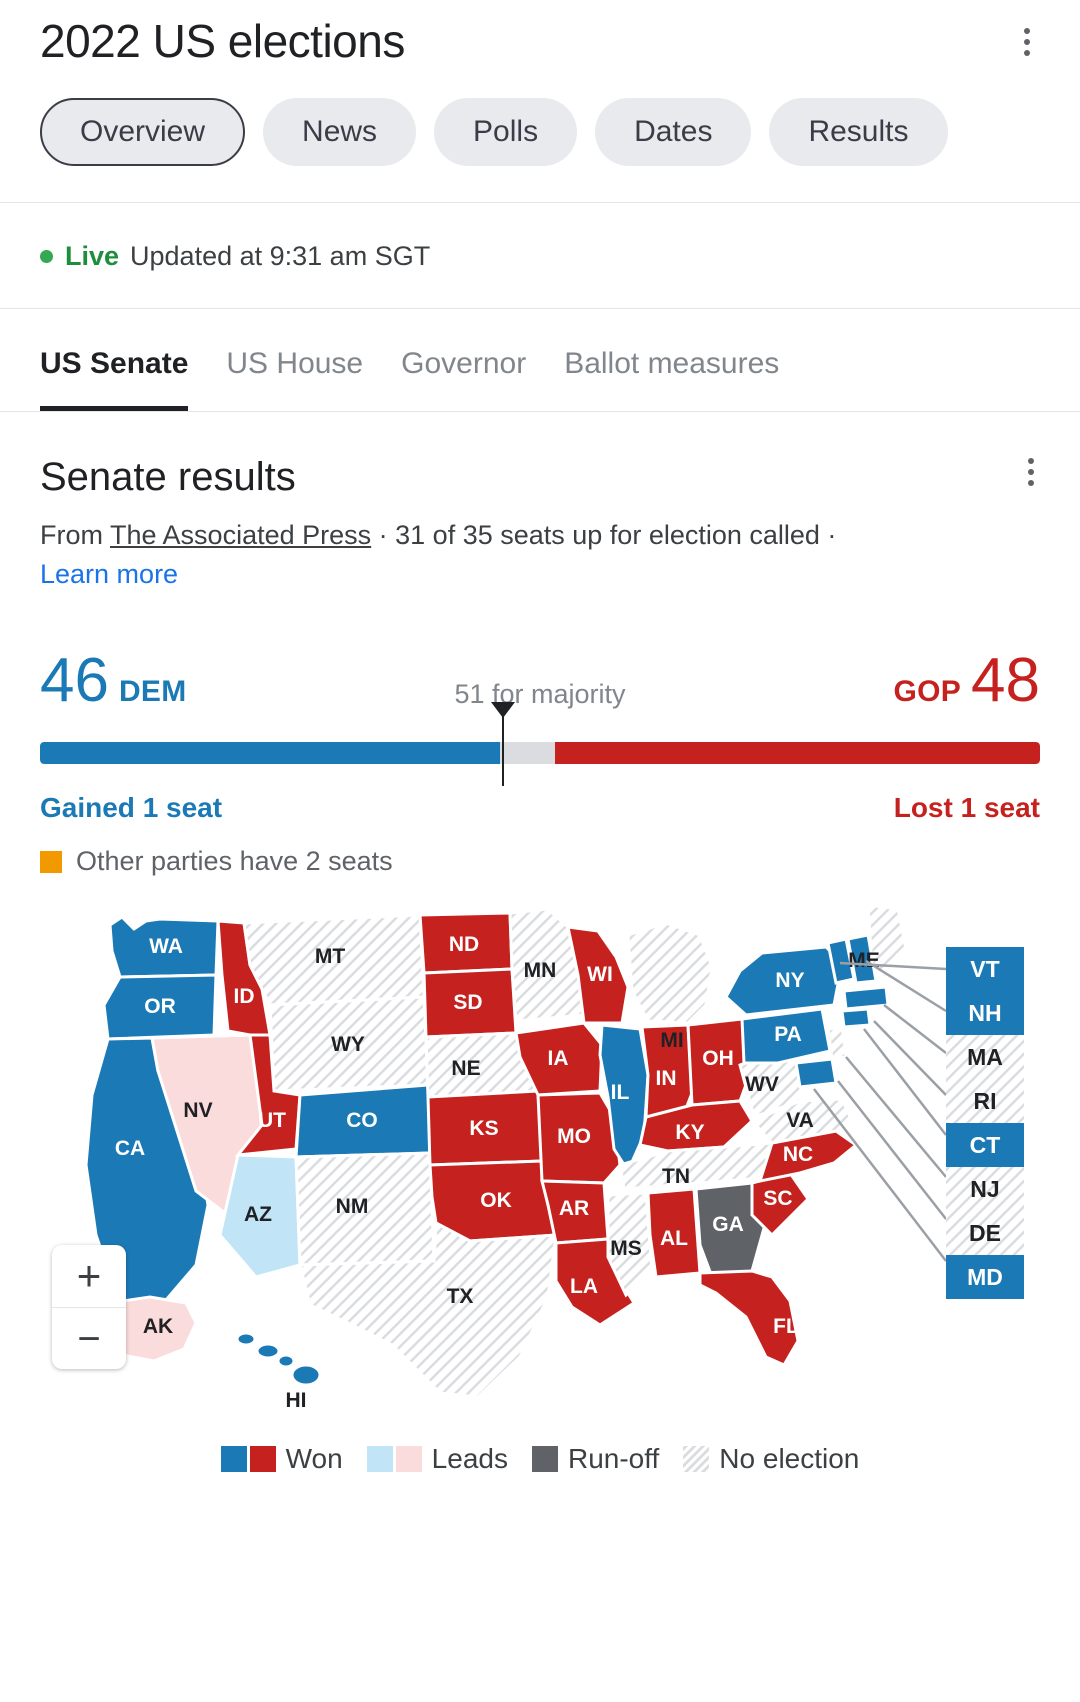 The width and height of the screenshot is (1080, 1702). Describe the element at coordinates (540, 694) in the screenshot. I see `majority-threshold-label: 51 for majority` at that location.